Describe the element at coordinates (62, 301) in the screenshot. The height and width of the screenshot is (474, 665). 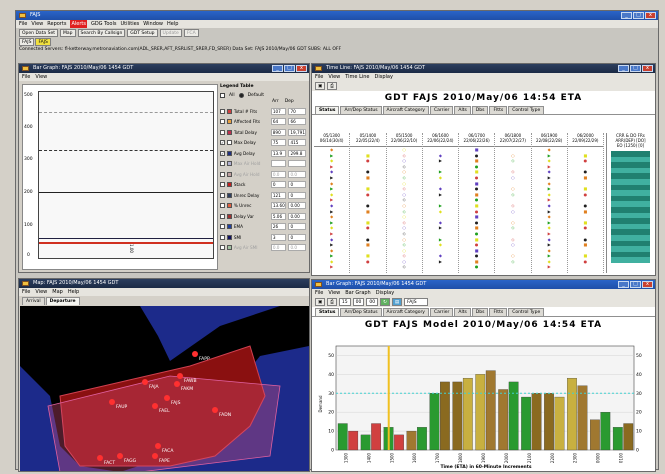
I see `tab-departure: Departure` at that location.